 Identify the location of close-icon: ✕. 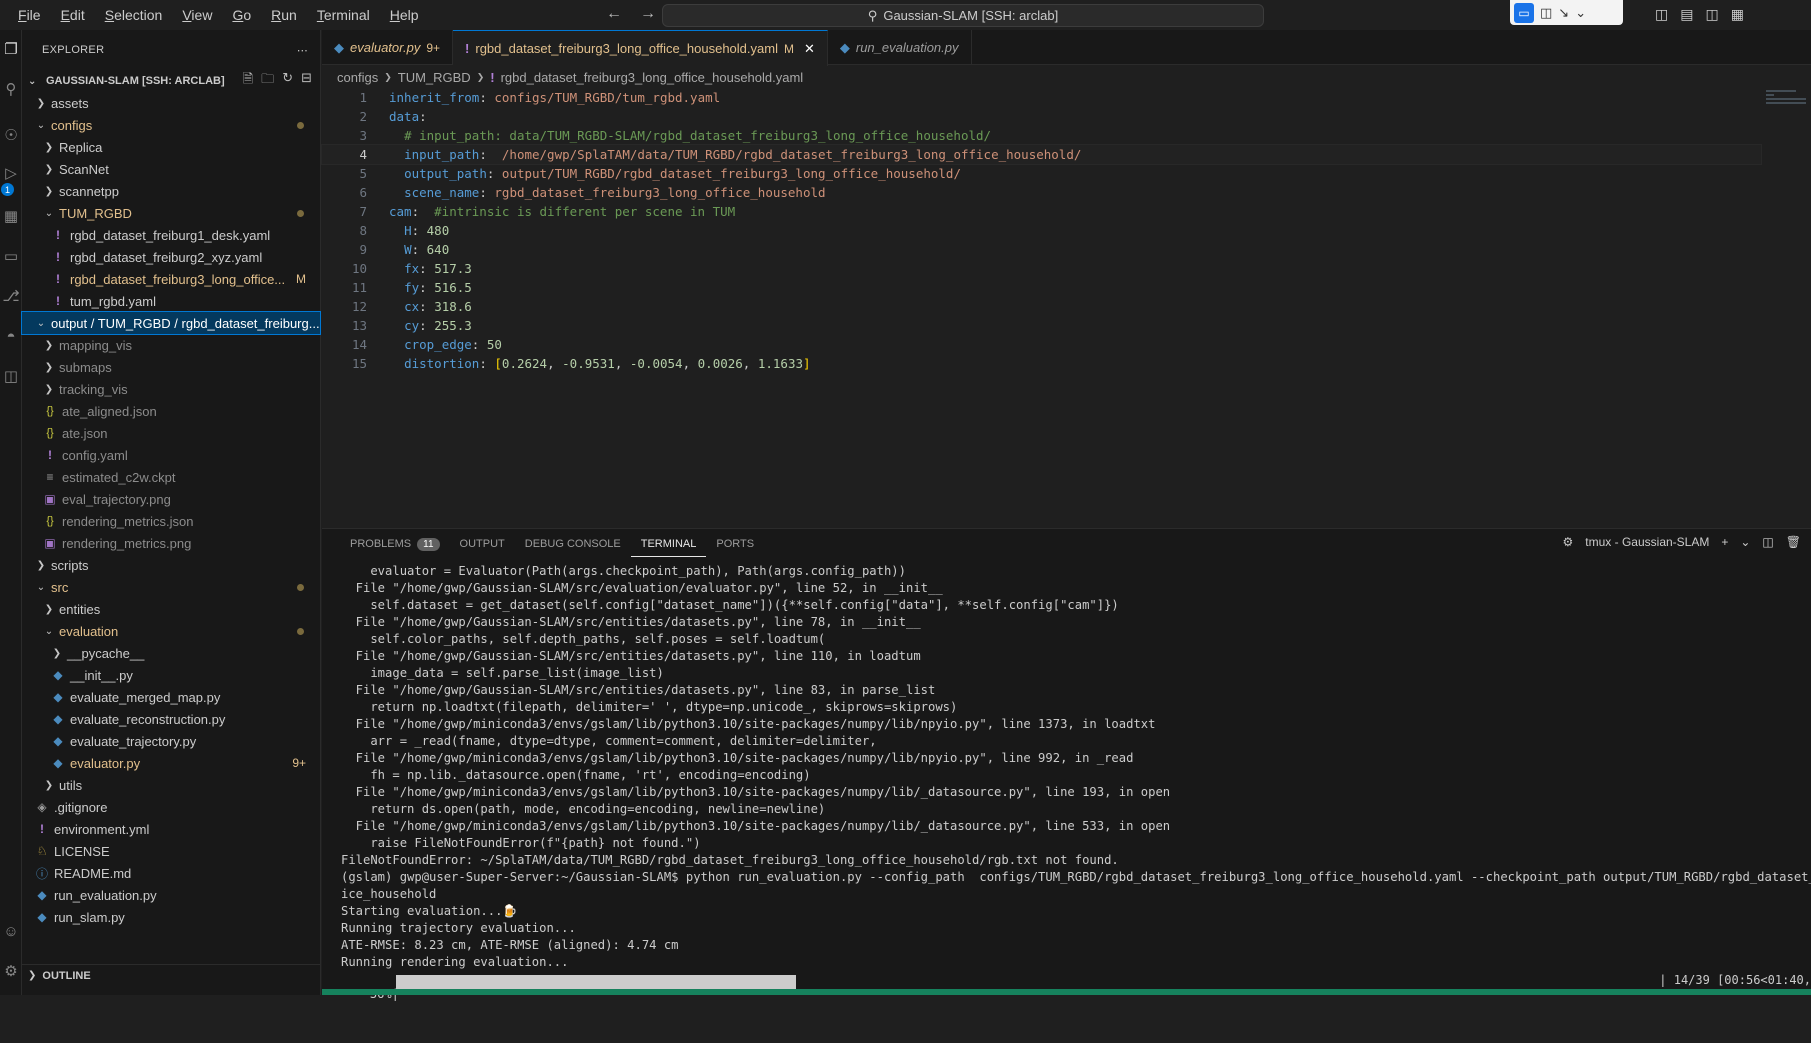
(809, 49).